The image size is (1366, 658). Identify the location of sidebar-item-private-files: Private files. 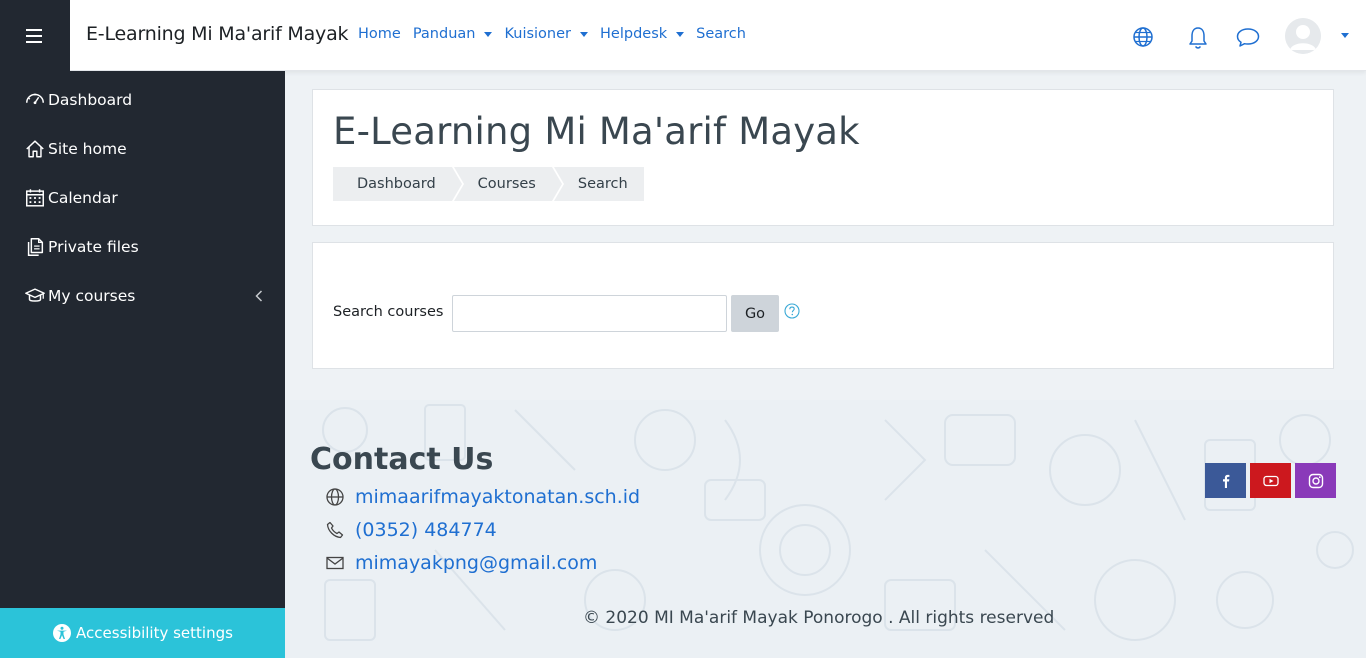
(81, 247).